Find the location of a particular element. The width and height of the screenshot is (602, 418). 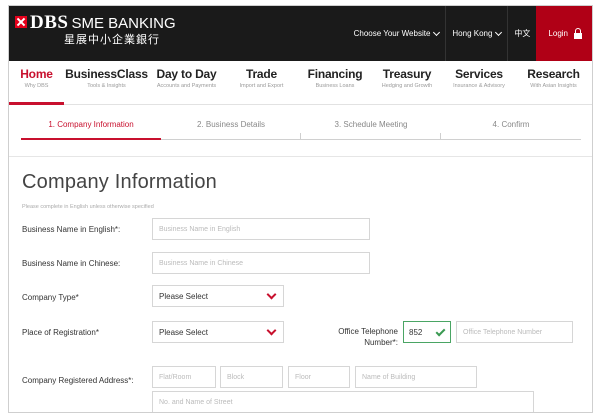

nav-item-trade: Trade Import and Export is located at coordinates (261, 82).